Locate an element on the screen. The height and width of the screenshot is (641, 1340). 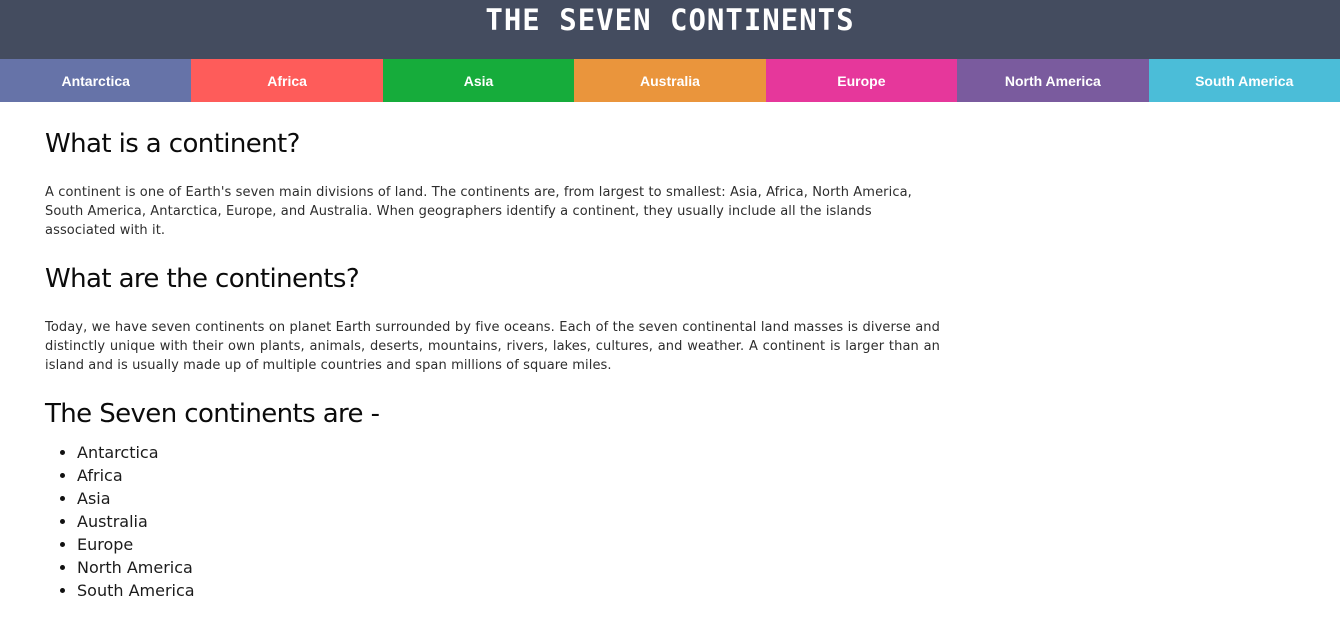
nav-item-africa: Africa is located at coordinates (287, 80).